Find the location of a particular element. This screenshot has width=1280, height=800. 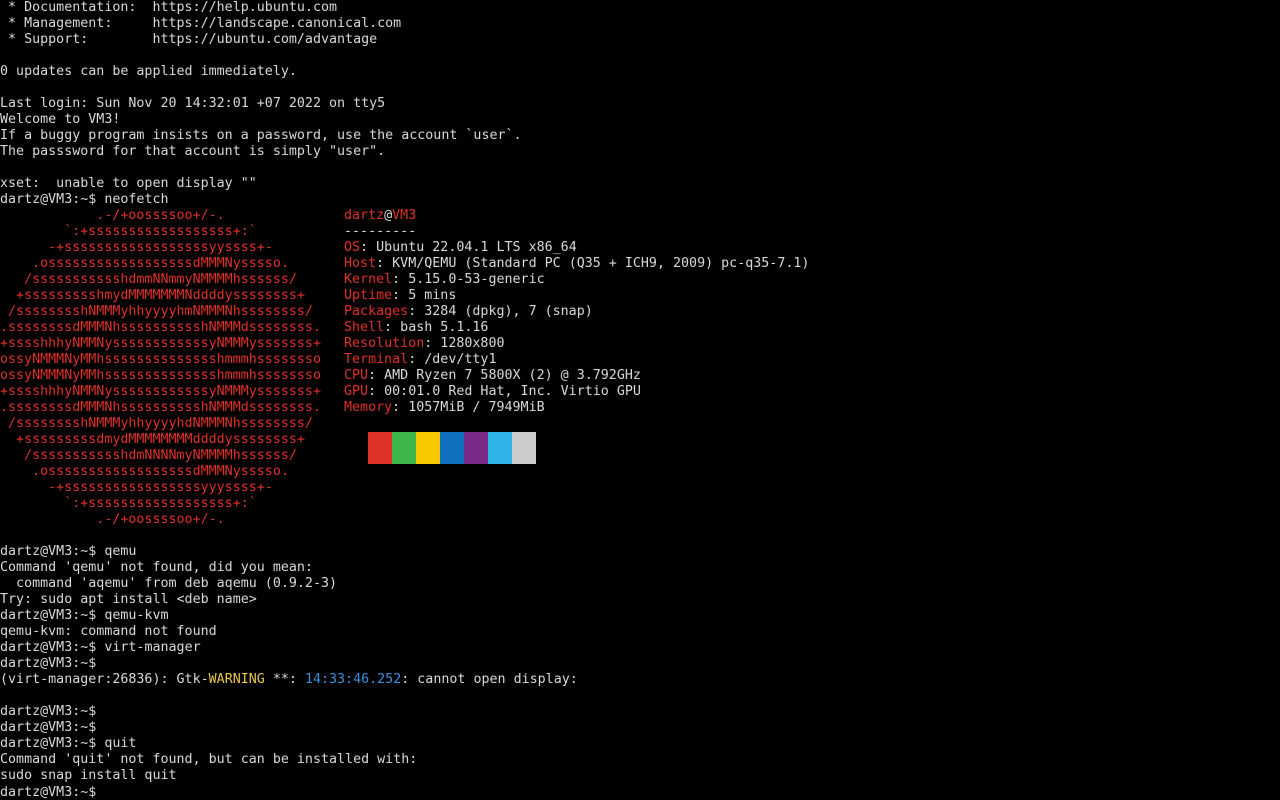

color-palette is located at coordinates (452, 448).